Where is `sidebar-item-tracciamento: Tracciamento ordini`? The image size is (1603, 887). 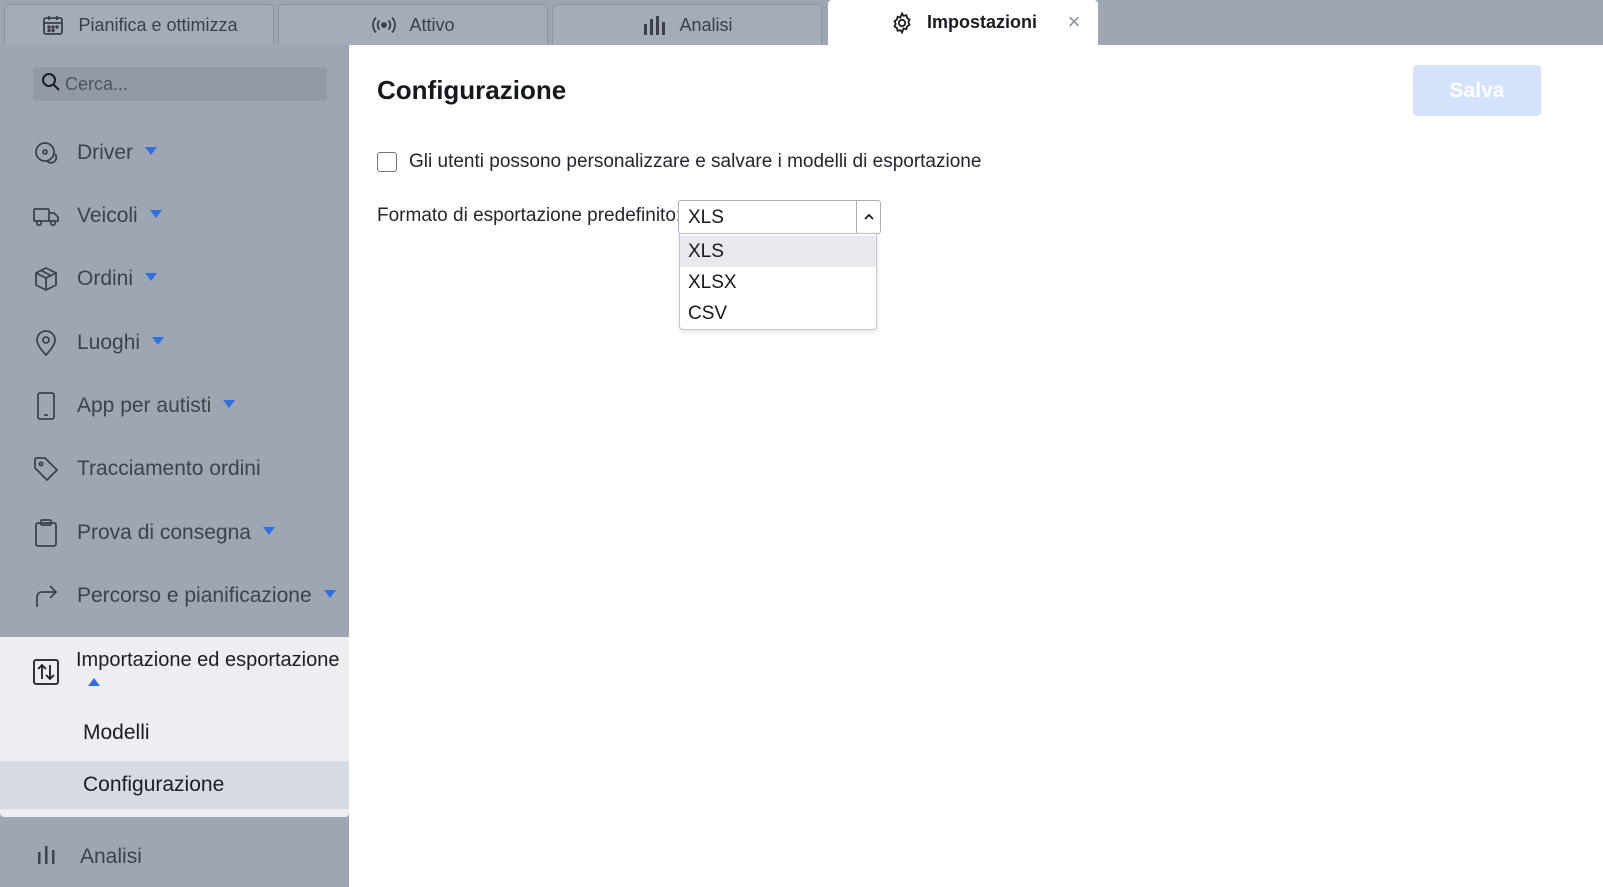
sidebar-item-tracciamento: Tracciamento ordini is located at coordinates (174, 469).